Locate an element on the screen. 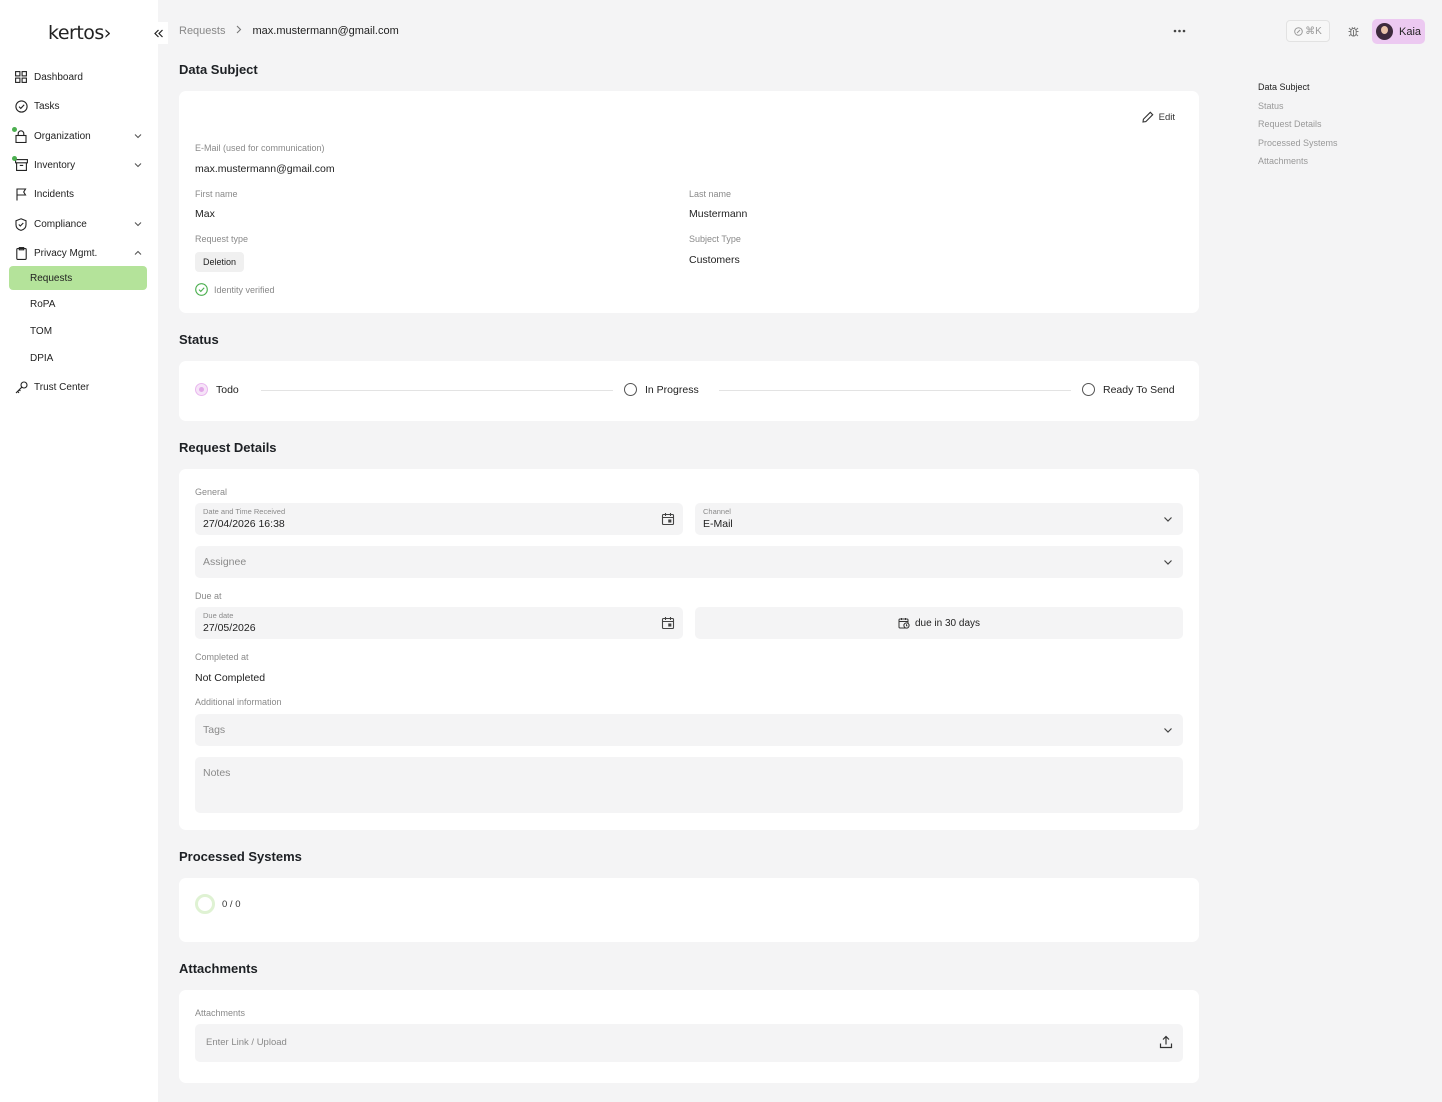 The image size is (1442, 1102). user-menu-button: Kaia is located at coordinates (1398, 31).